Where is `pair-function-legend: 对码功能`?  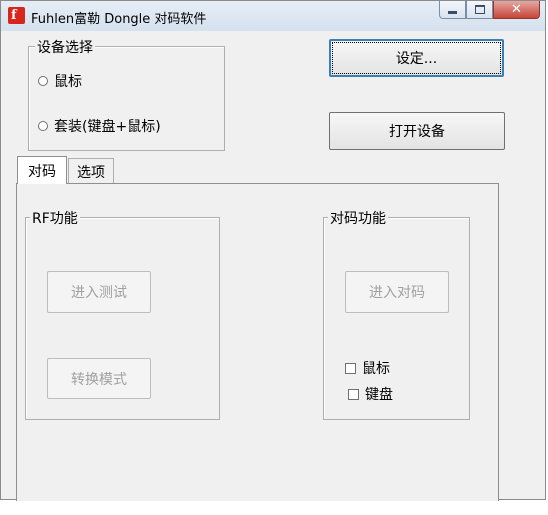
pair-function-legend: 对码功能 is located at coordinates (358, 218).